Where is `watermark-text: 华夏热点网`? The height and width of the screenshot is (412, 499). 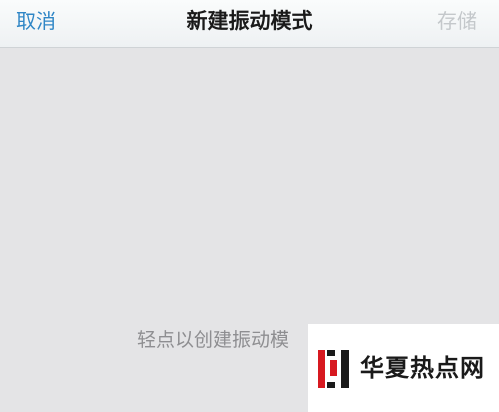
watermark-text: 华夏热点网 is located at coordinates (422, 367).